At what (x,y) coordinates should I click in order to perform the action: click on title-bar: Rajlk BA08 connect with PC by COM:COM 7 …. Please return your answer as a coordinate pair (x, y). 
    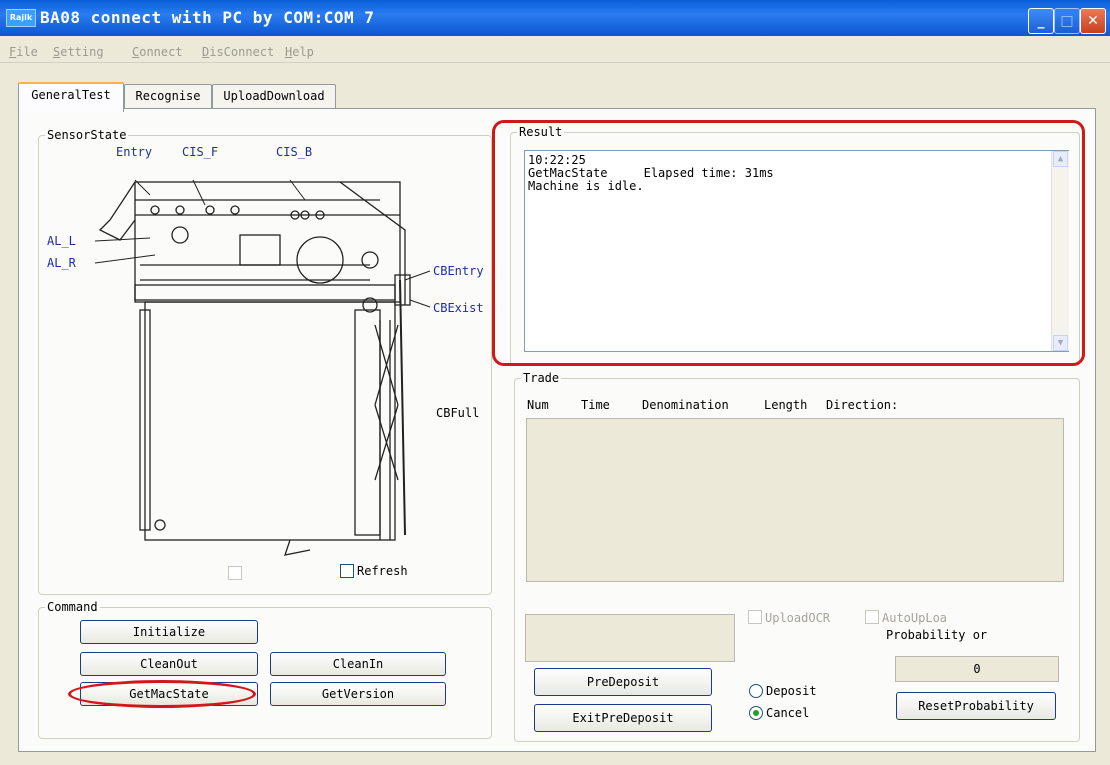
    Looking at the image, I should click on (555, 18).